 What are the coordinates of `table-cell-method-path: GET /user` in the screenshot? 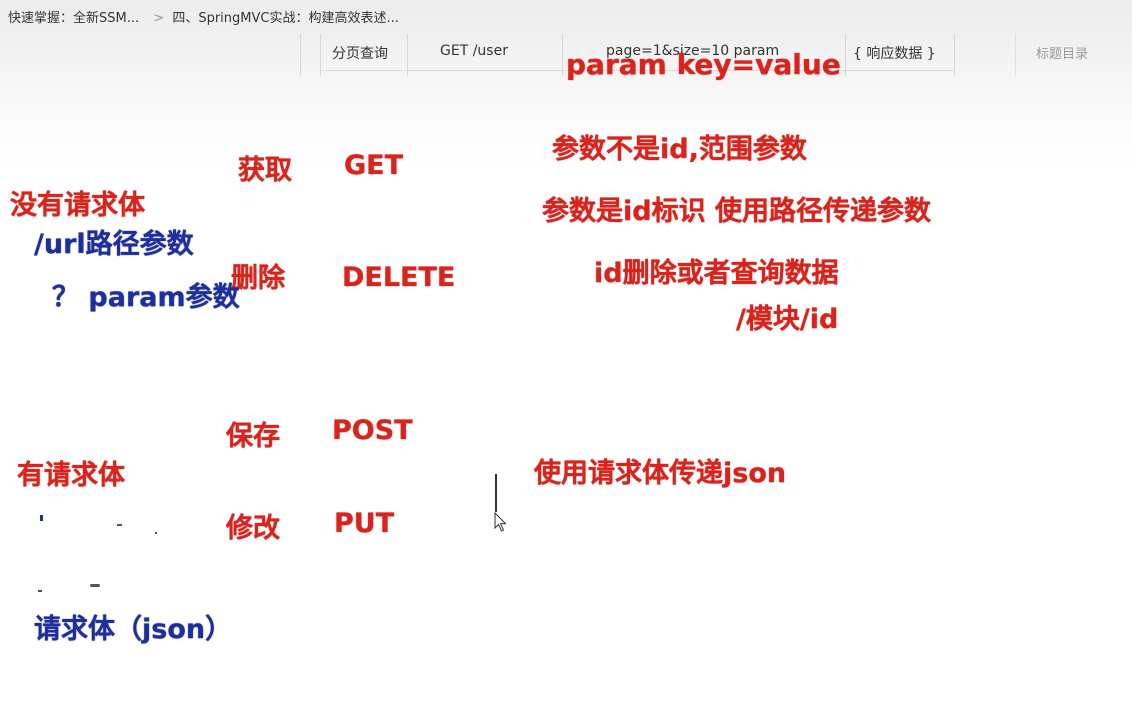 It's located at (474, 51).